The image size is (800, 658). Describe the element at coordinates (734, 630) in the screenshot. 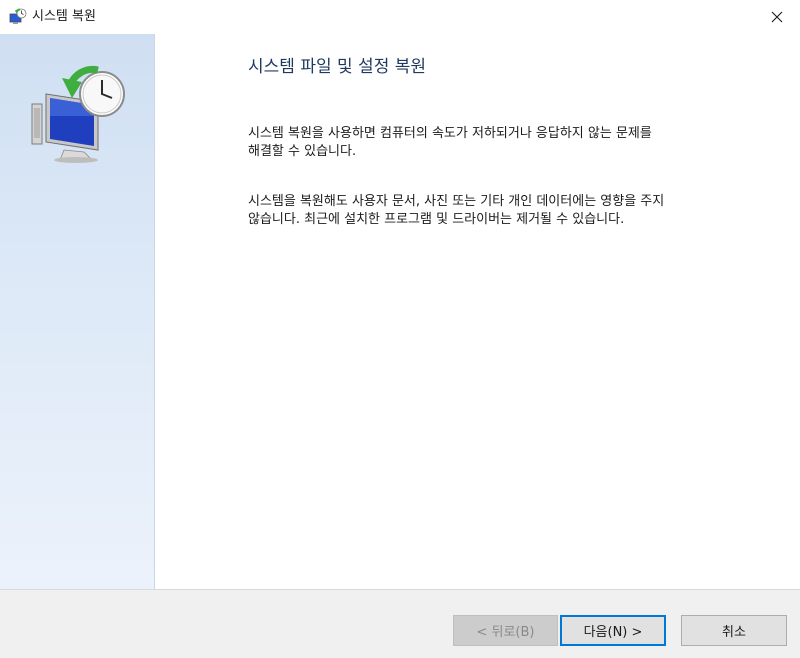

I see `cancel-button: 취소` at that location.